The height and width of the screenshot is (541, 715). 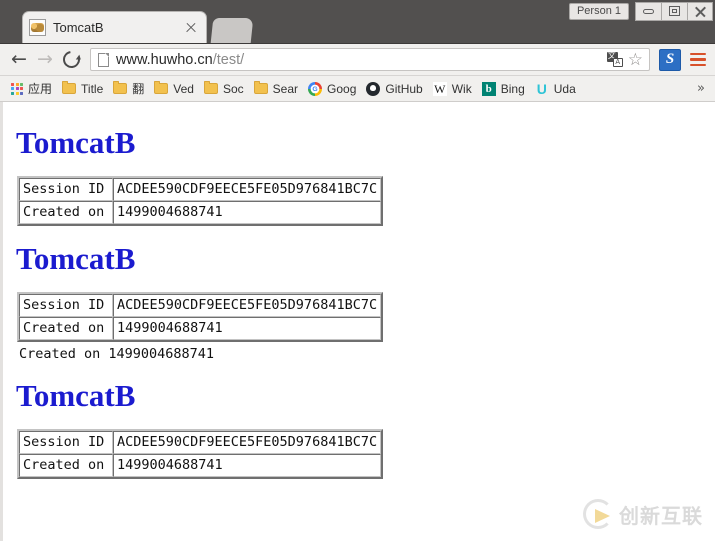 What do you see at coordinates (670, 59) in the screenshot?
I see `extension-icon: S` at bounding box center [670, 59].